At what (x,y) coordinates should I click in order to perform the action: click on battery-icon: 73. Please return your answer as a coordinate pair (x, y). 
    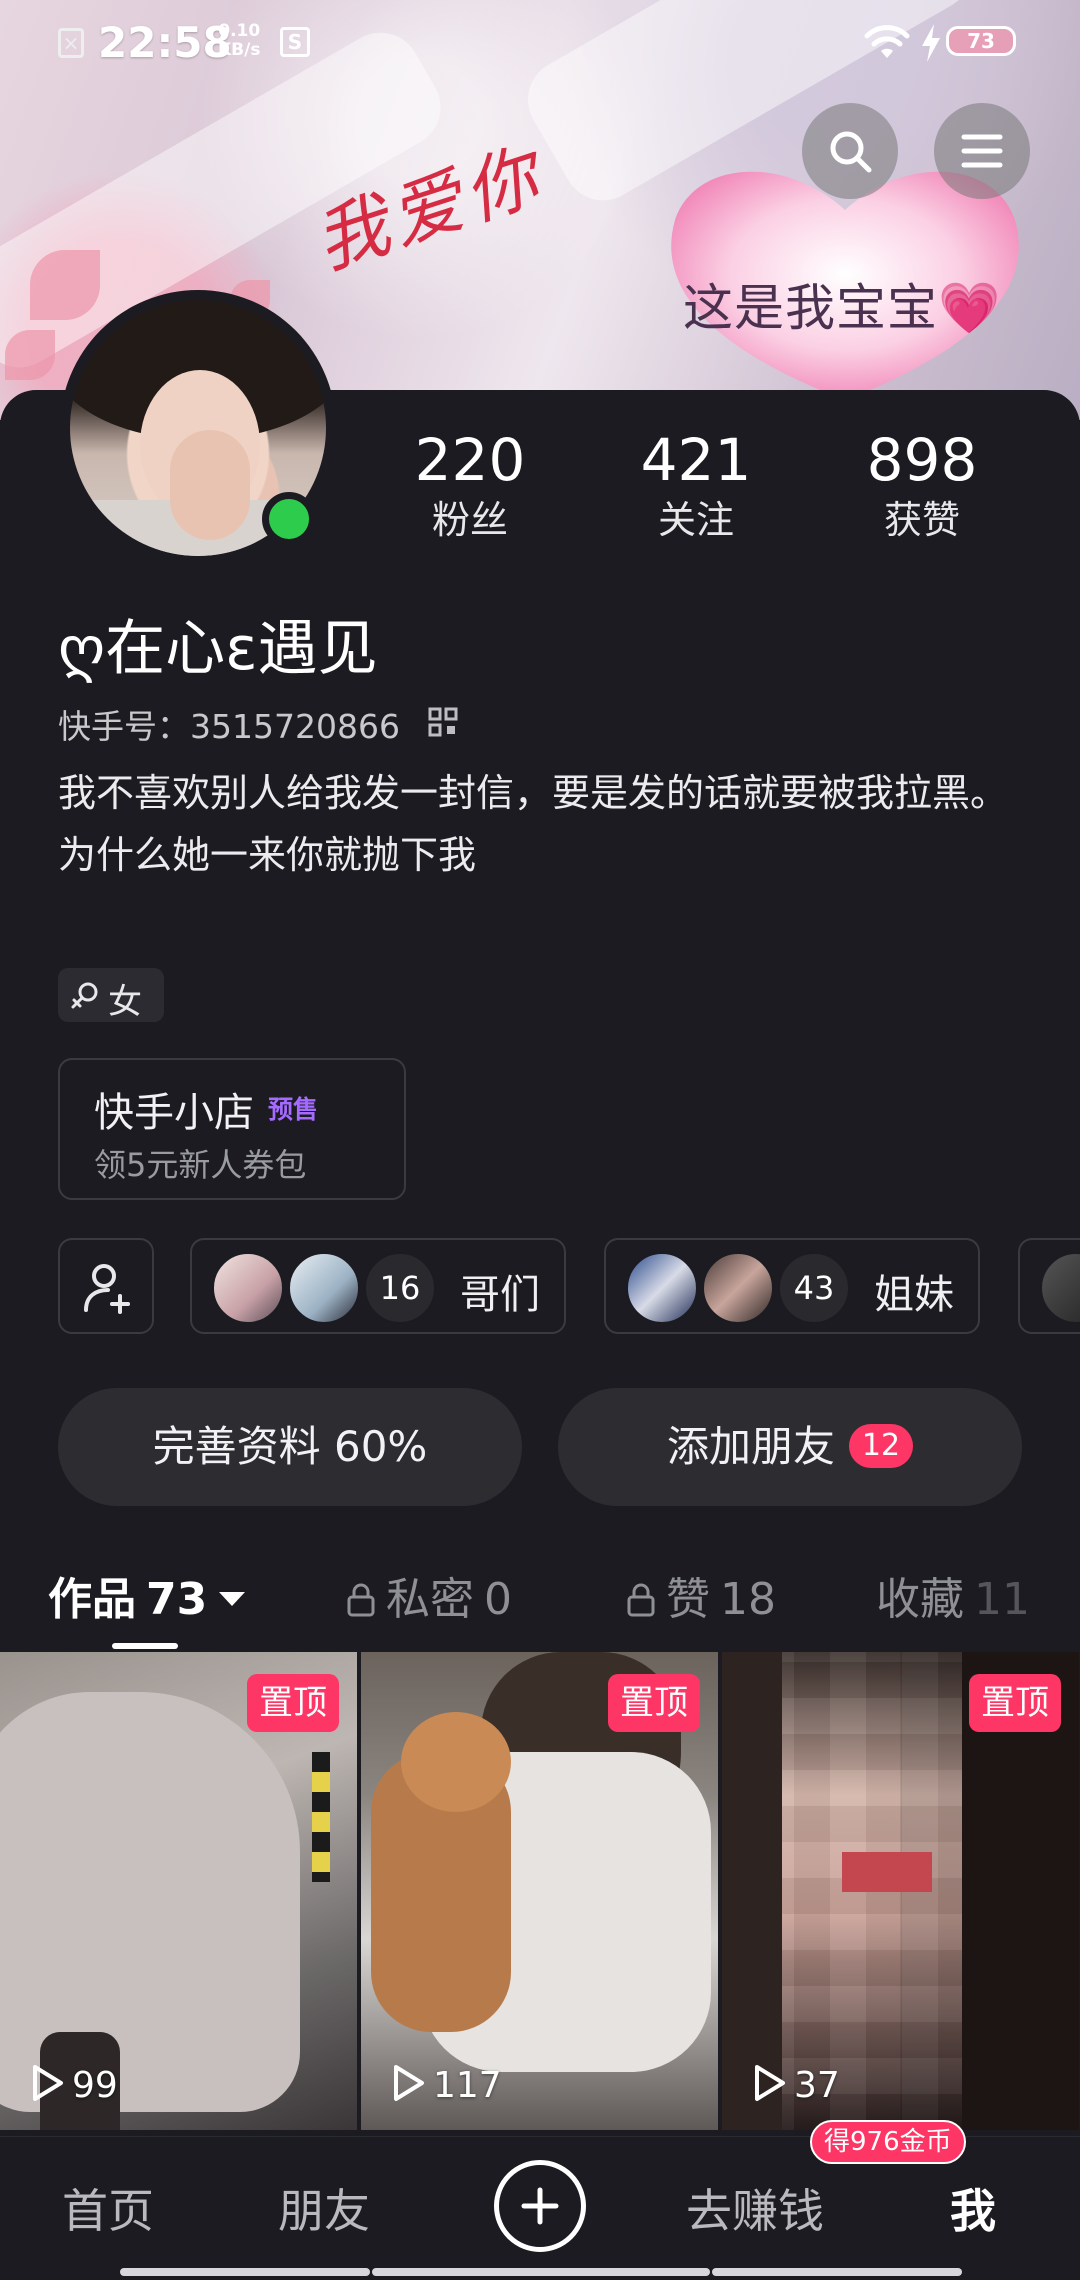
    Looking at the image, I should click on (981, 41).